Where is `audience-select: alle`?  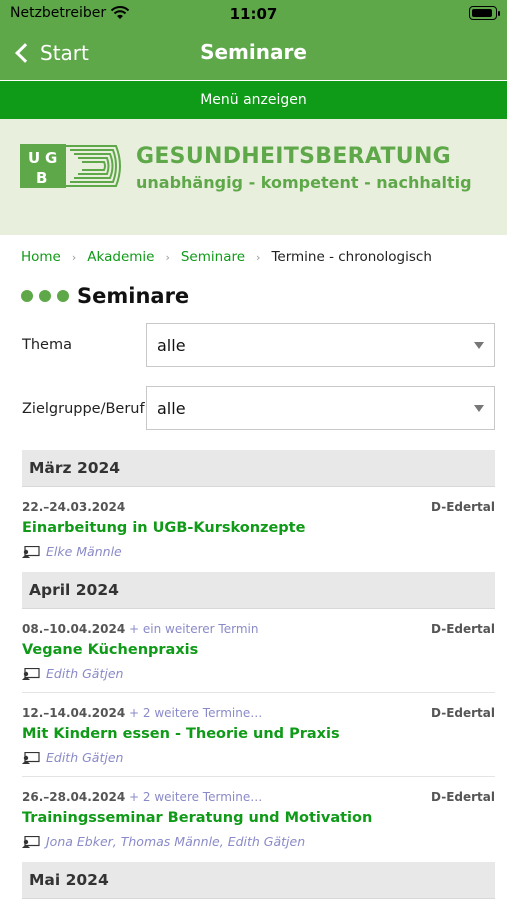
audience-select: alle is located at coordinates (320, 408).